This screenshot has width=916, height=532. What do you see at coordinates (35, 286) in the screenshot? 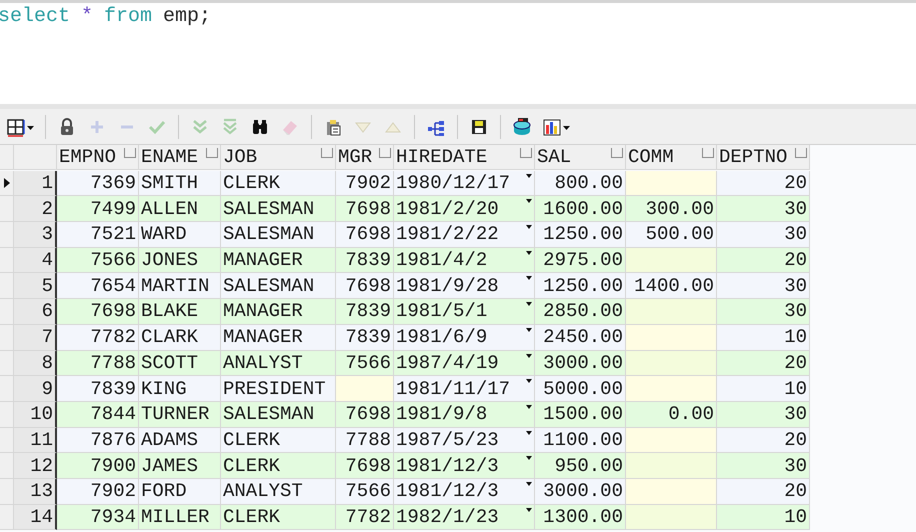
I see `row-number: 5` at bounding box center [35, 286].